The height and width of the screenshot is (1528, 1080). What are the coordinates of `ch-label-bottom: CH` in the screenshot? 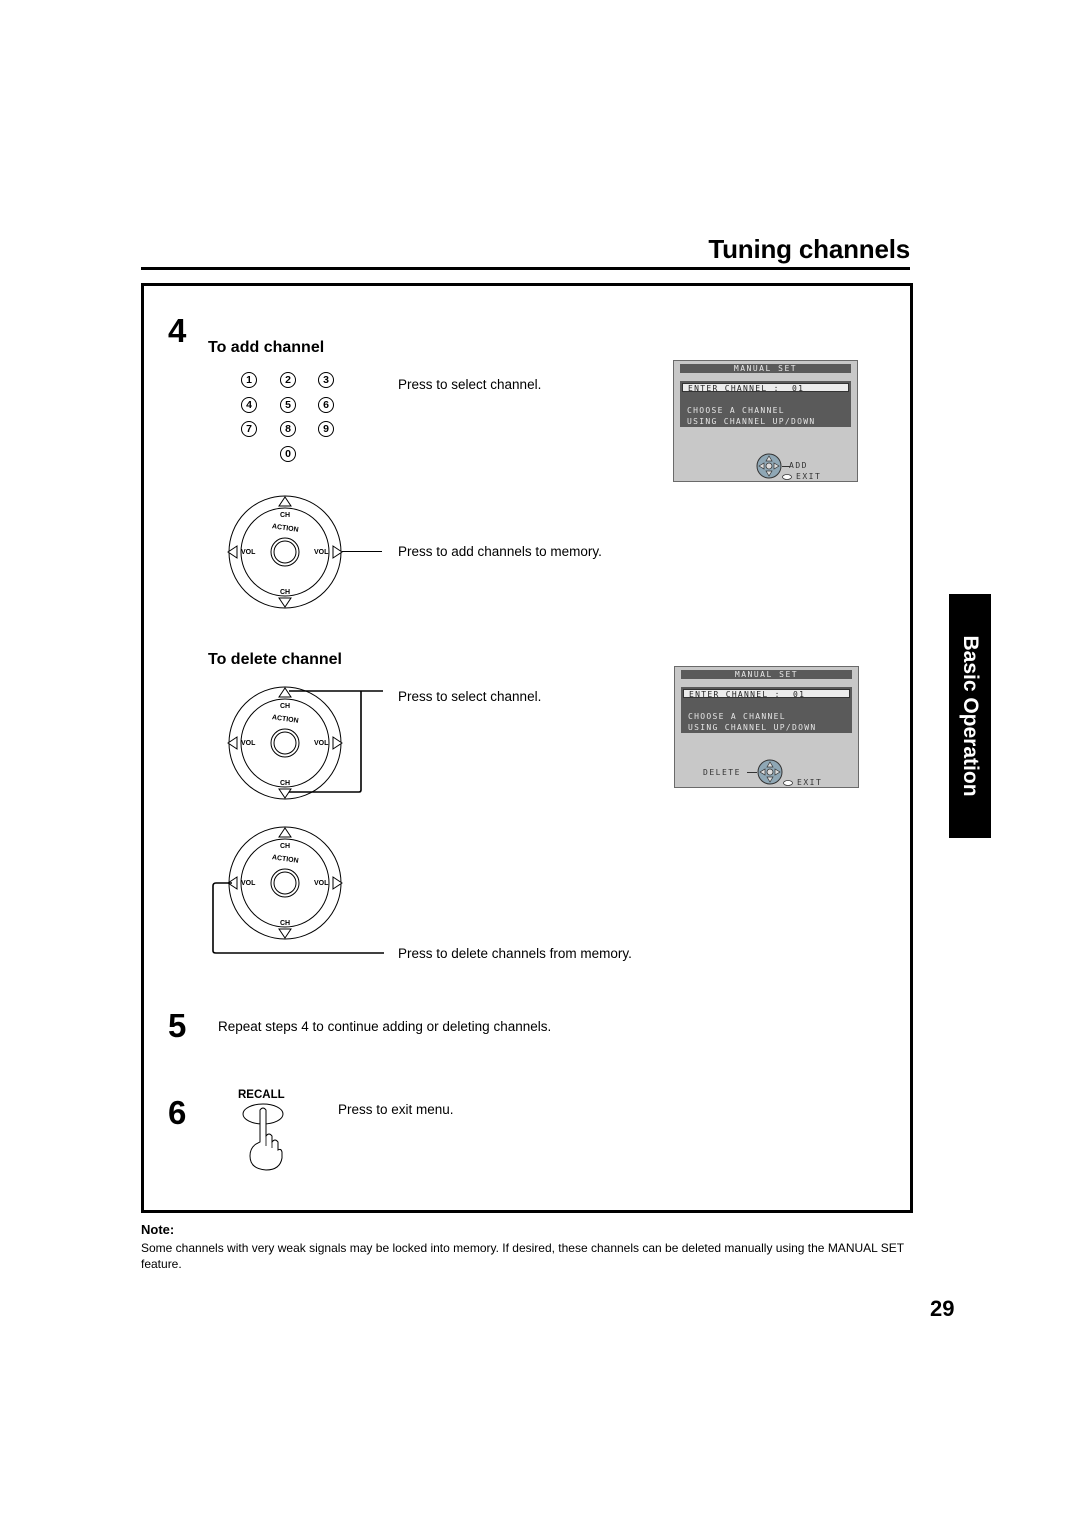 It's located at (285, 592).